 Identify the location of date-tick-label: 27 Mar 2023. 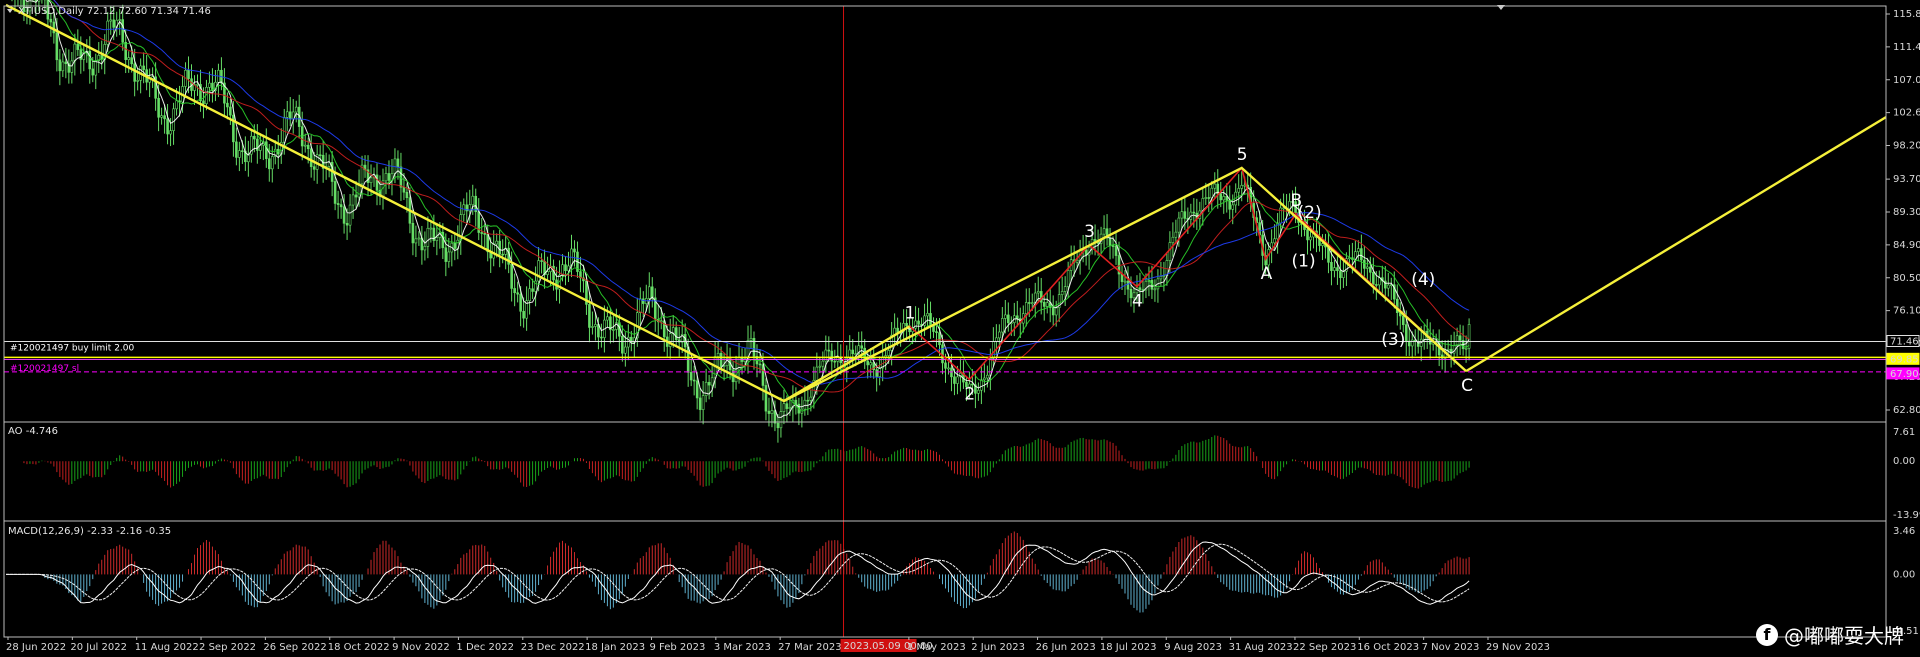
(809, 647).